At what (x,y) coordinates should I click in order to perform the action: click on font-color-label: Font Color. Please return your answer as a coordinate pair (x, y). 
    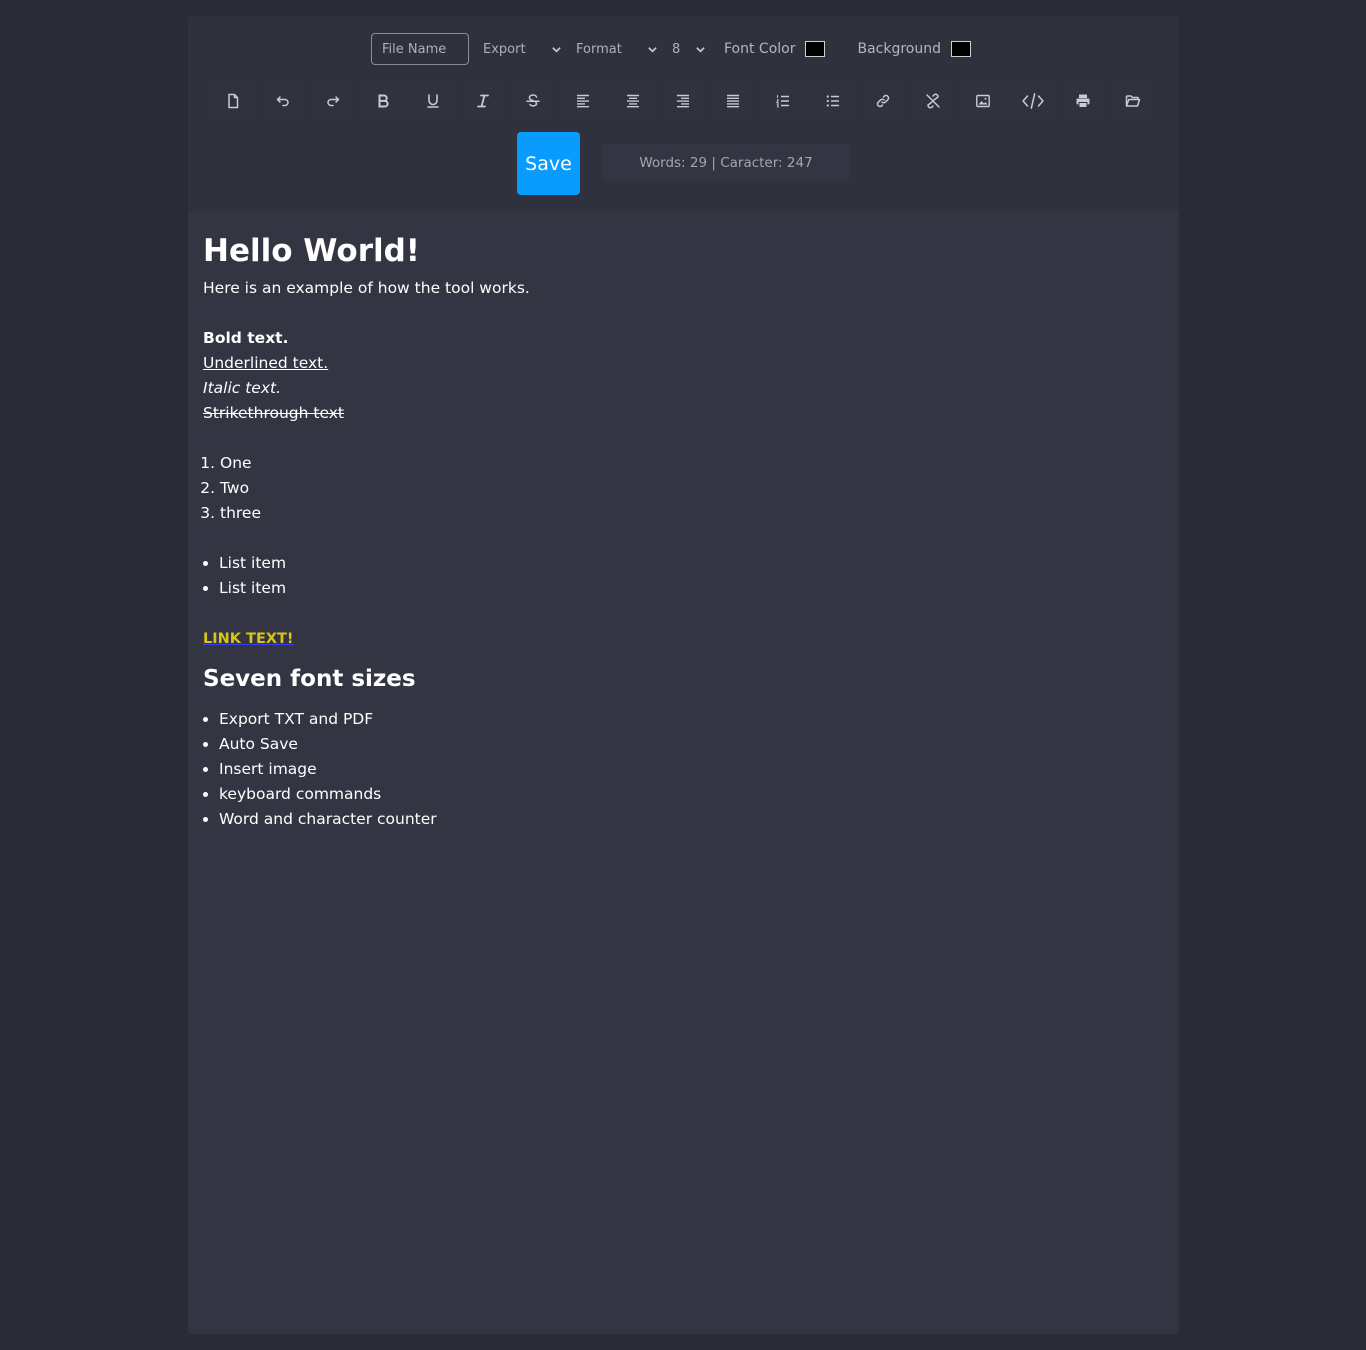
    Looking at the image, I should click on (760, 49).